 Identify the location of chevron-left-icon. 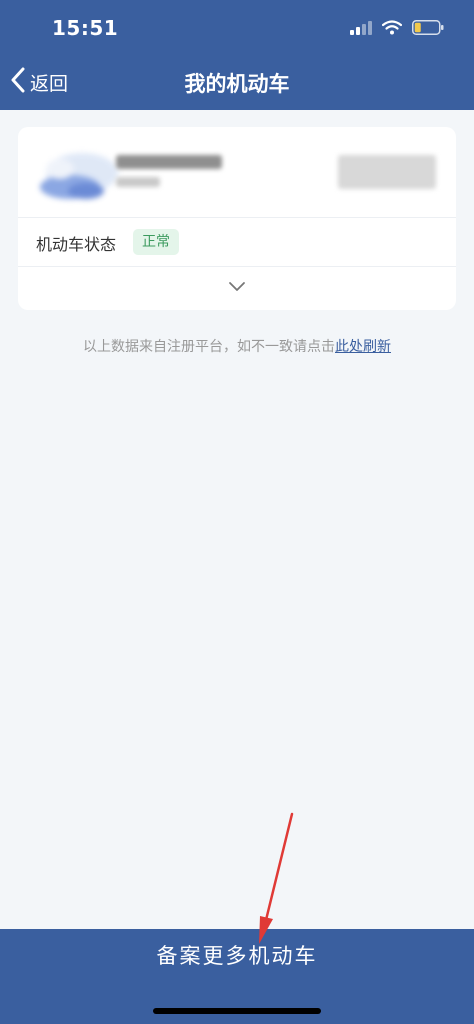
(18, 82).